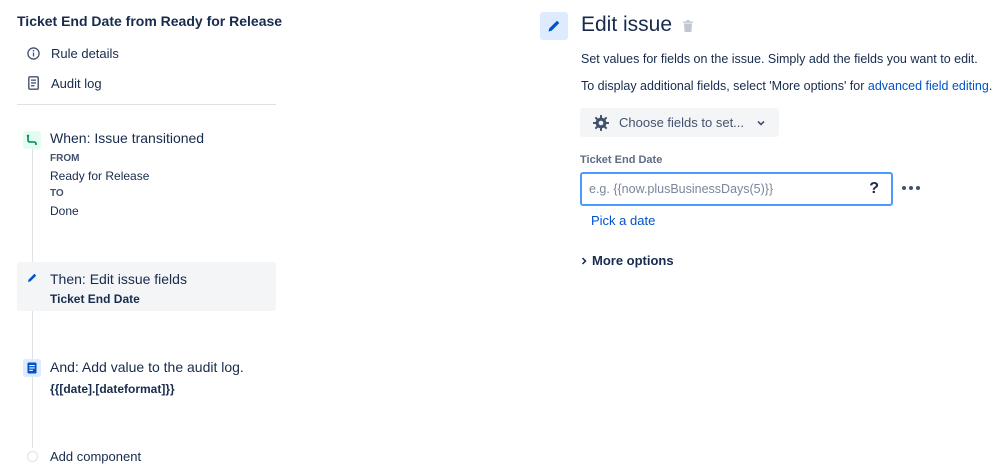 The image size is (998, 467). I want to click on to-value: Done, so click(64, 211).